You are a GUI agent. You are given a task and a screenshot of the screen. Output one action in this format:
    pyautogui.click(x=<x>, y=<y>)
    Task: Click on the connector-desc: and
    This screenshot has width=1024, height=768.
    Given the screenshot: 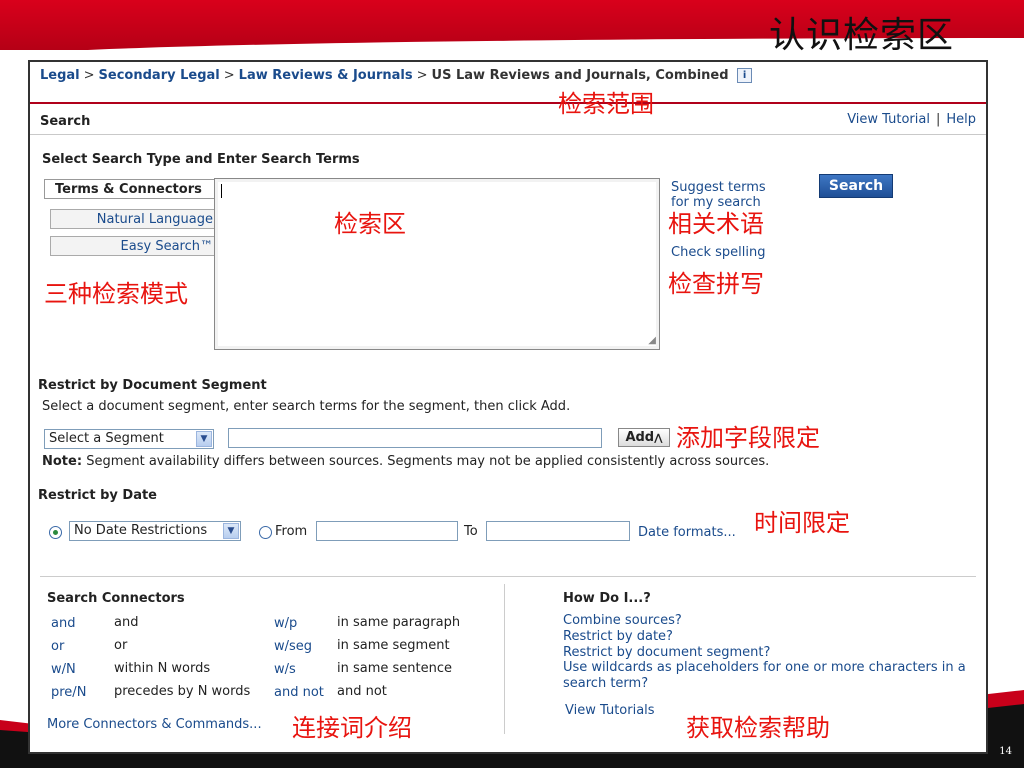 What is the action you would take?
    pyautogui.click(x=126, y=622)
    